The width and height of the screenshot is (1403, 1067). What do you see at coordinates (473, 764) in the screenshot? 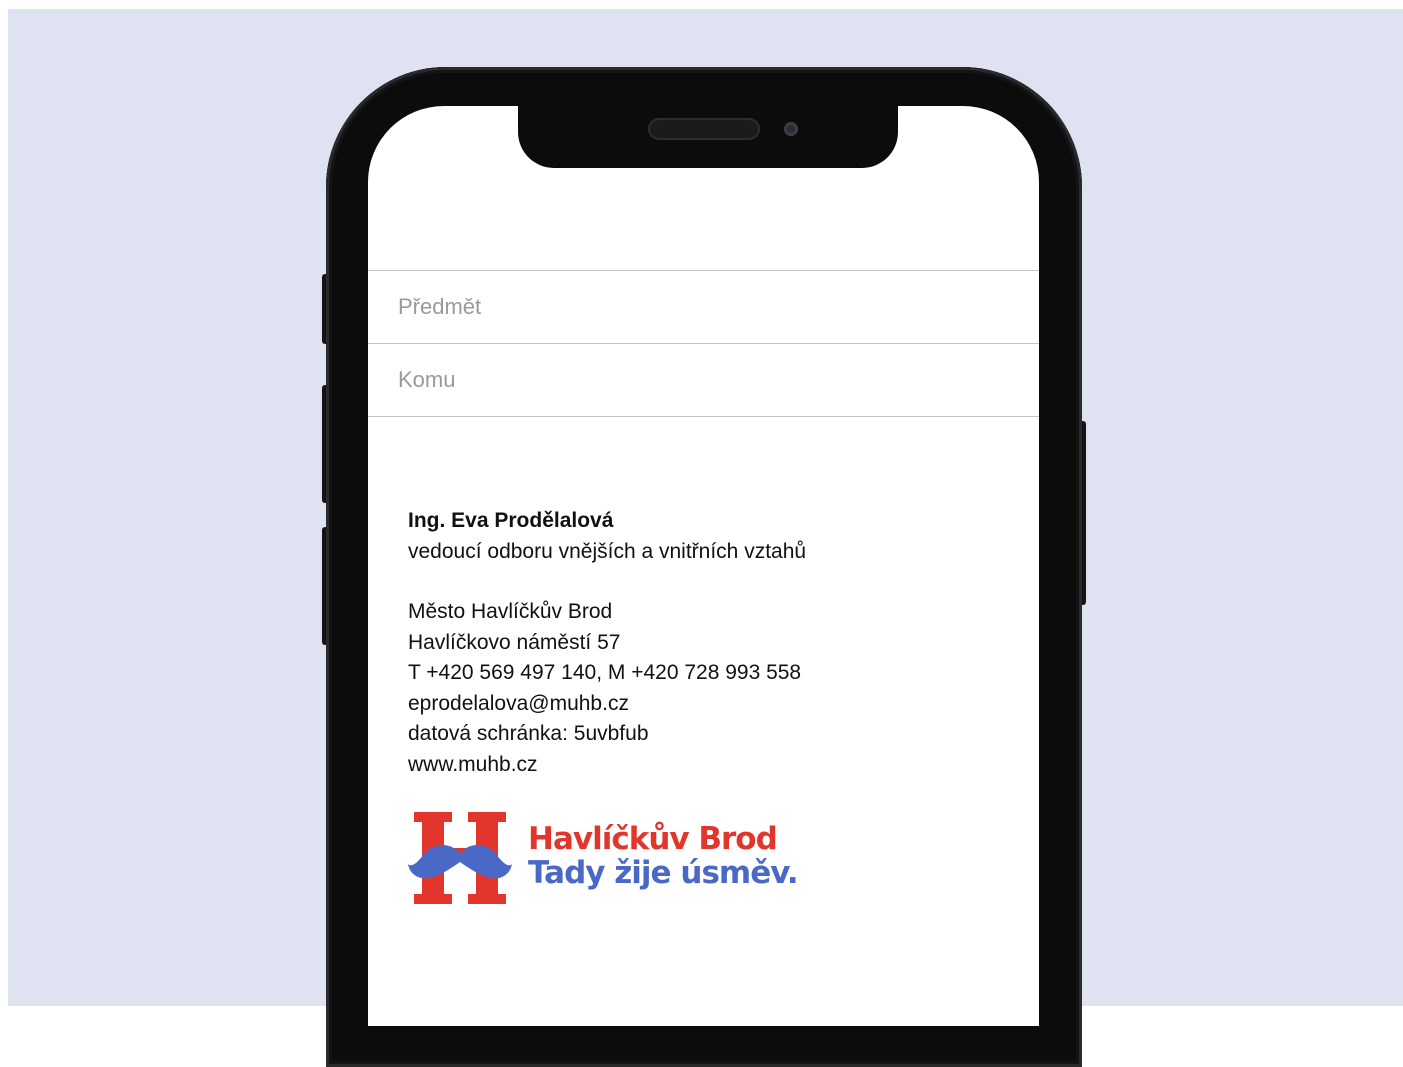
I see `signature-website: www.muhb.cz` at bounding box center [473, 764].